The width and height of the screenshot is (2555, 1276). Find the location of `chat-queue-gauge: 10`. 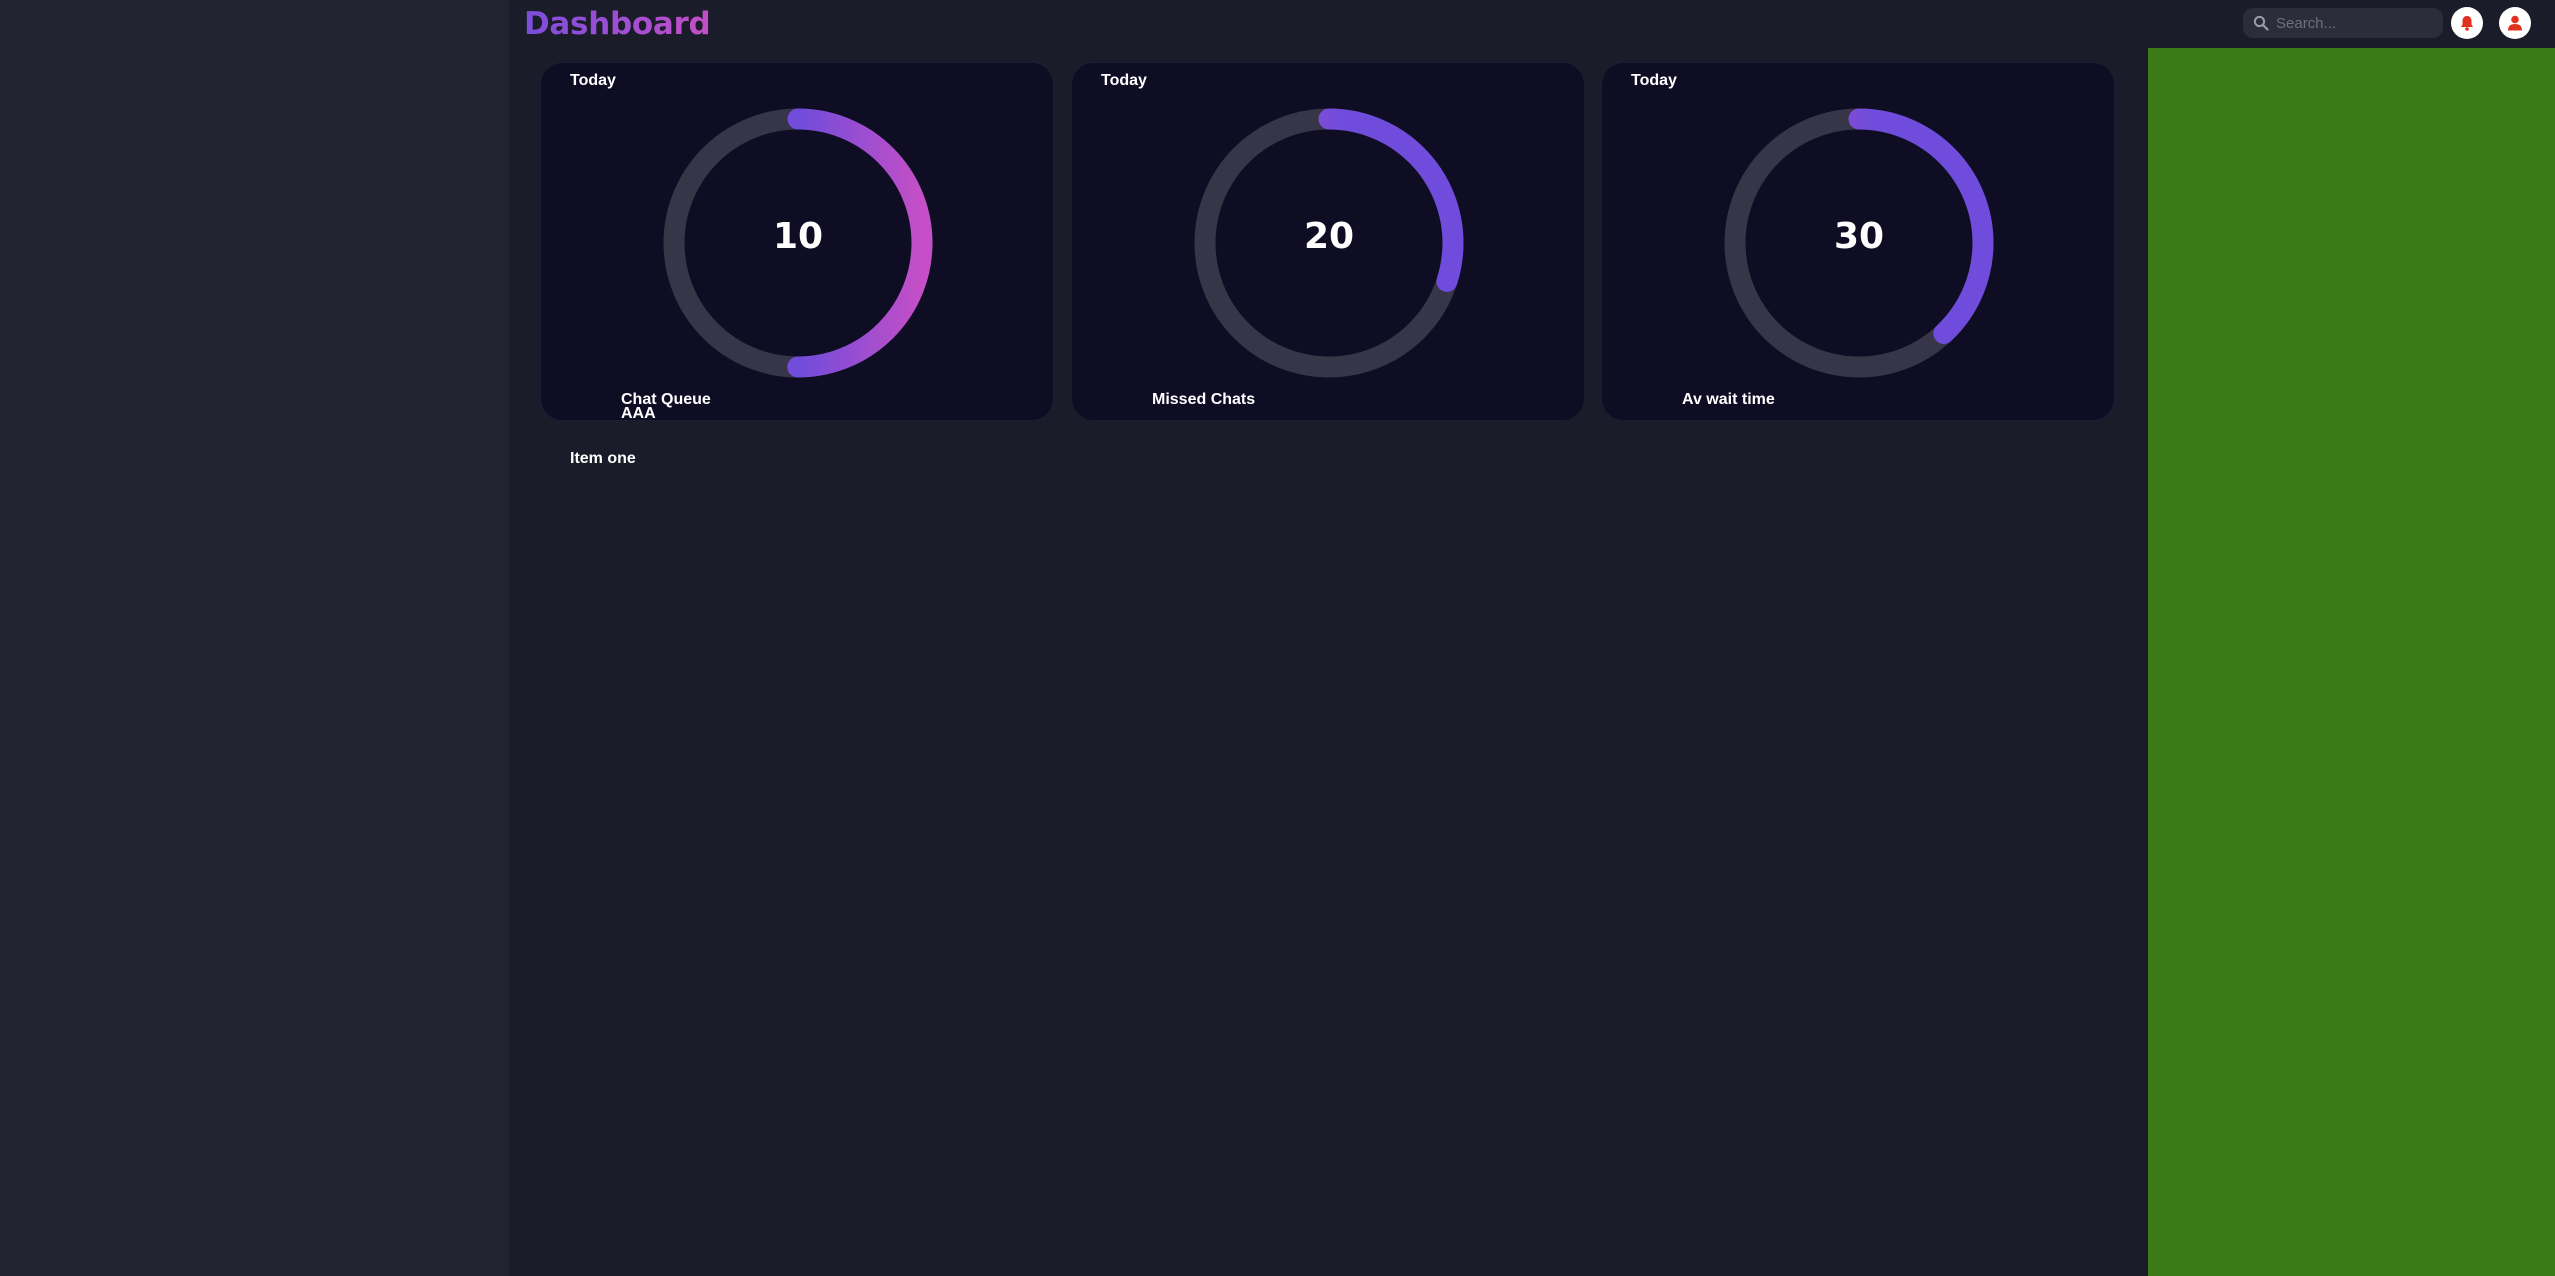

chat-queue-gauge: 10 is located at coordinates (798, 243).